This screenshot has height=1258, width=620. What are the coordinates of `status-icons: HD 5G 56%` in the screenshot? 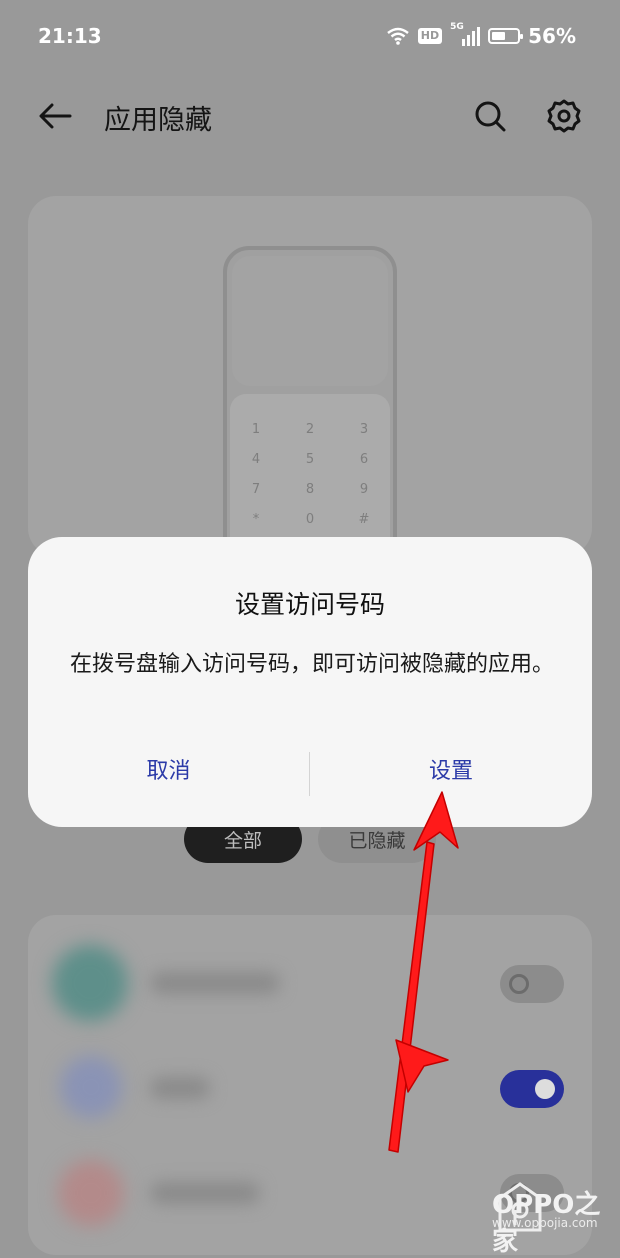 It's located at (481, 35).